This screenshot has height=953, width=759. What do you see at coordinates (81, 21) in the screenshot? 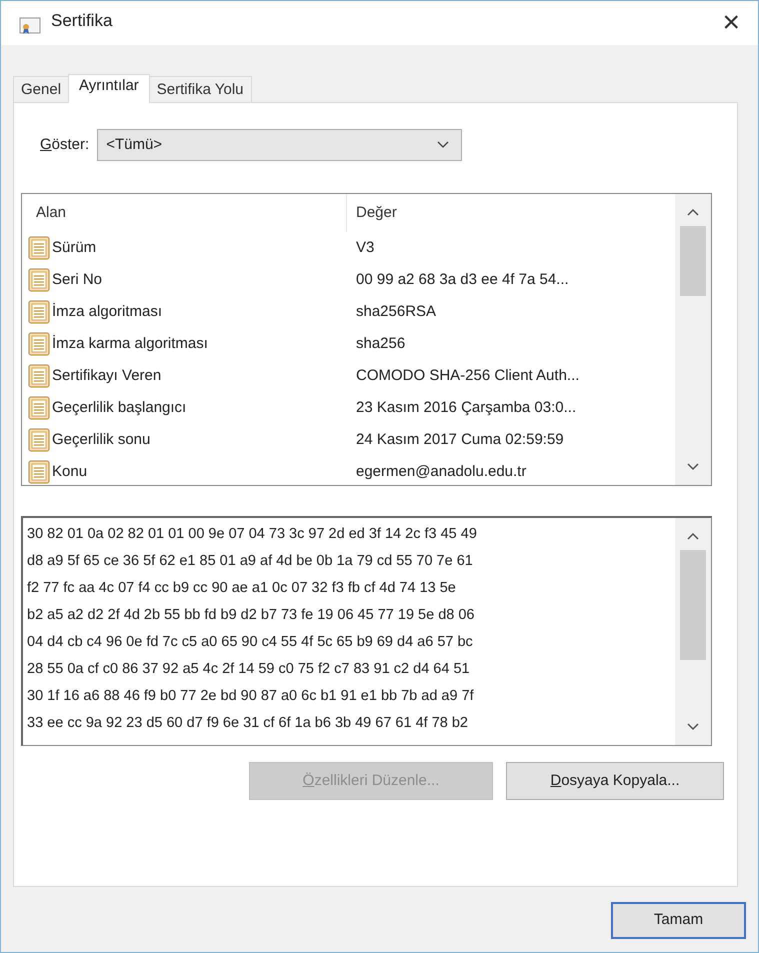
I see `window-title: Sertifika` at bounding box center [81, 21].